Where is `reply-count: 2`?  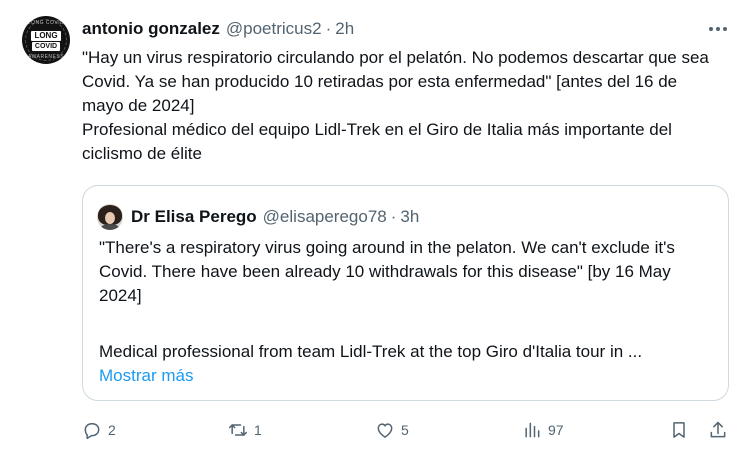
reply-count: 2 is located at coordinates (112, 430).